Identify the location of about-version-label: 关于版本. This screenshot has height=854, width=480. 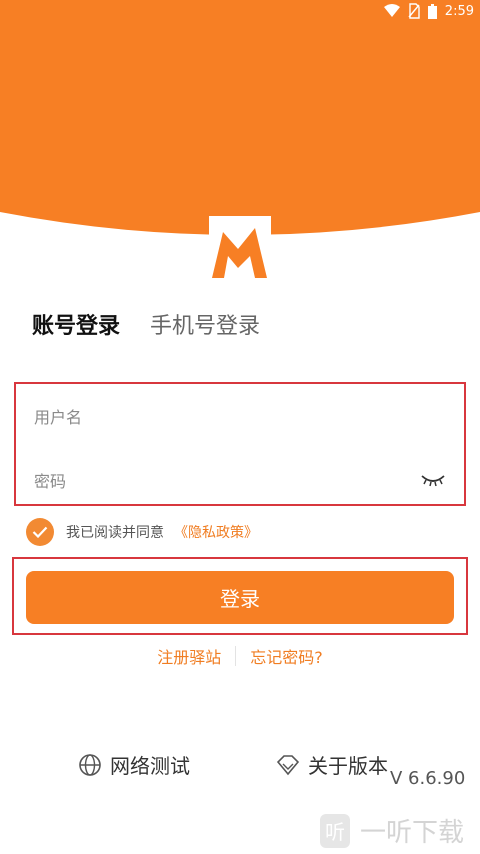
(348, 766).